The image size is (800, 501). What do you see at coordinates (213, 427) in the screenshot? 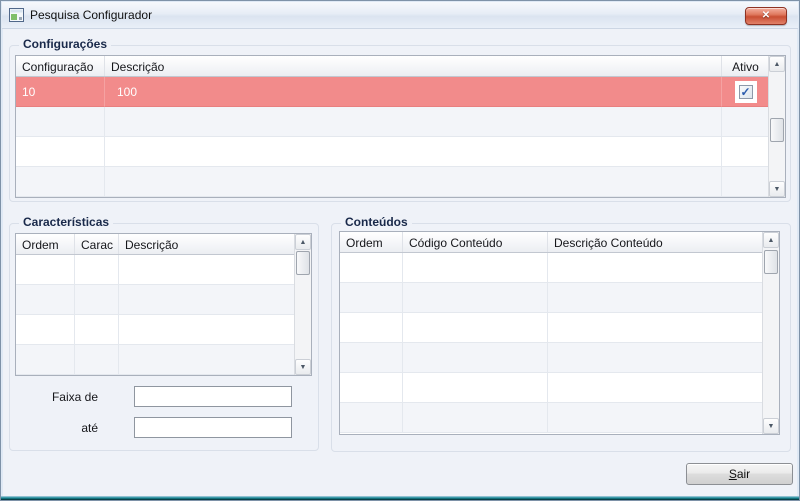
I see `ate-input` at bounding box center [213, 427].